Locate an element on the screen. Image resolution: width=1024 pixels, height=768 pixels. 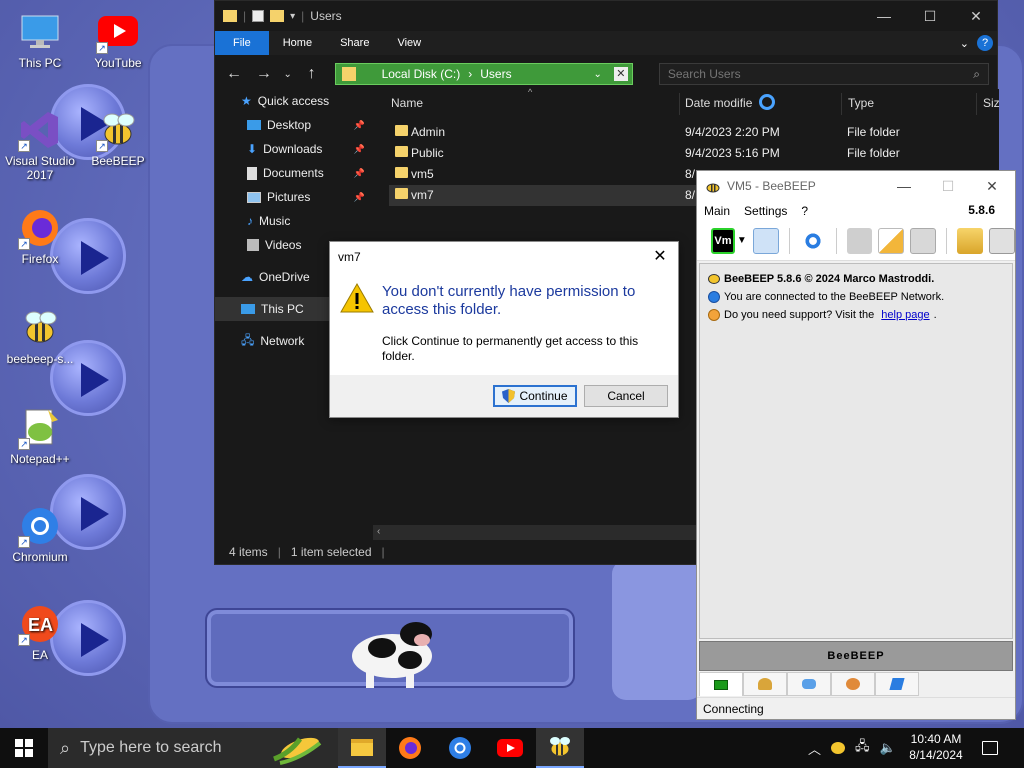
ribbon-expand-icon: ⌄ is located at coordinates (964, 43).